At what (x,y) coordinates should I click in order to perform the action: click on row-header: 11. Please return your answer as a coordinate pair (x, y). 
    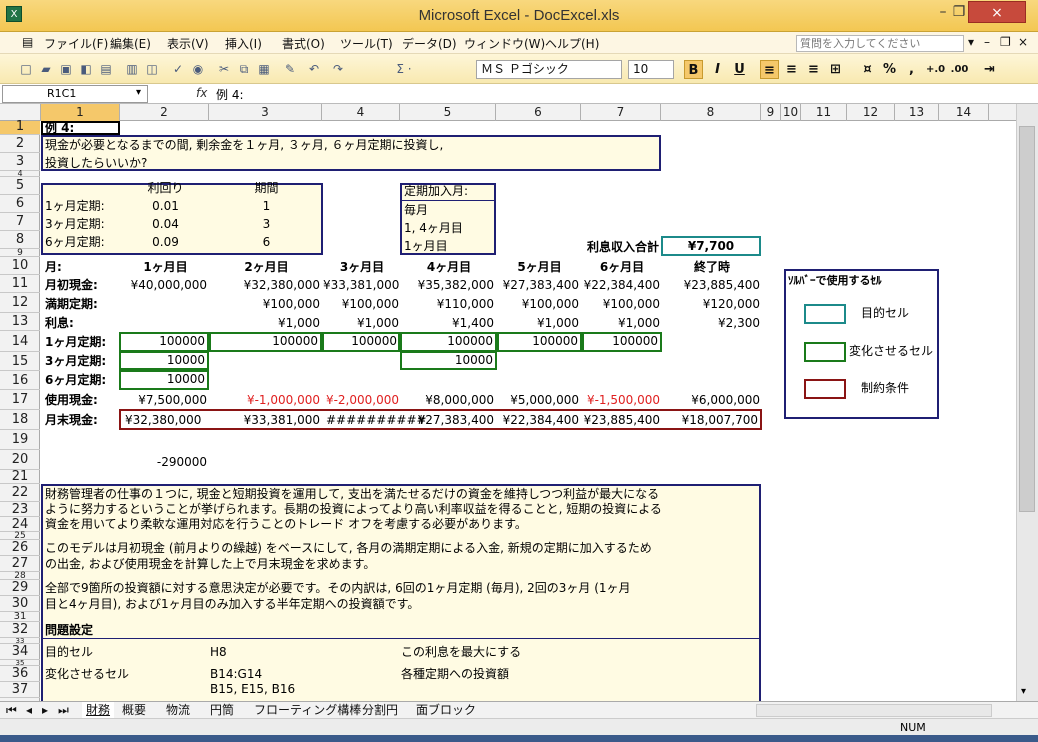
    Looking at the image, I should click on (20, 284).